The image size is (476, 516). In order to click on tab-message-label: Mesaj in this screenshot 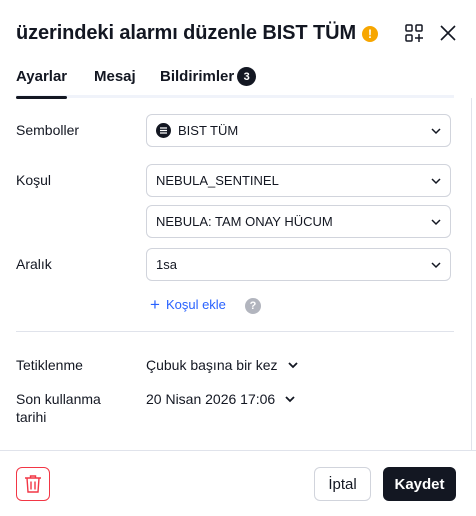, I will do `click(115, 76)`.